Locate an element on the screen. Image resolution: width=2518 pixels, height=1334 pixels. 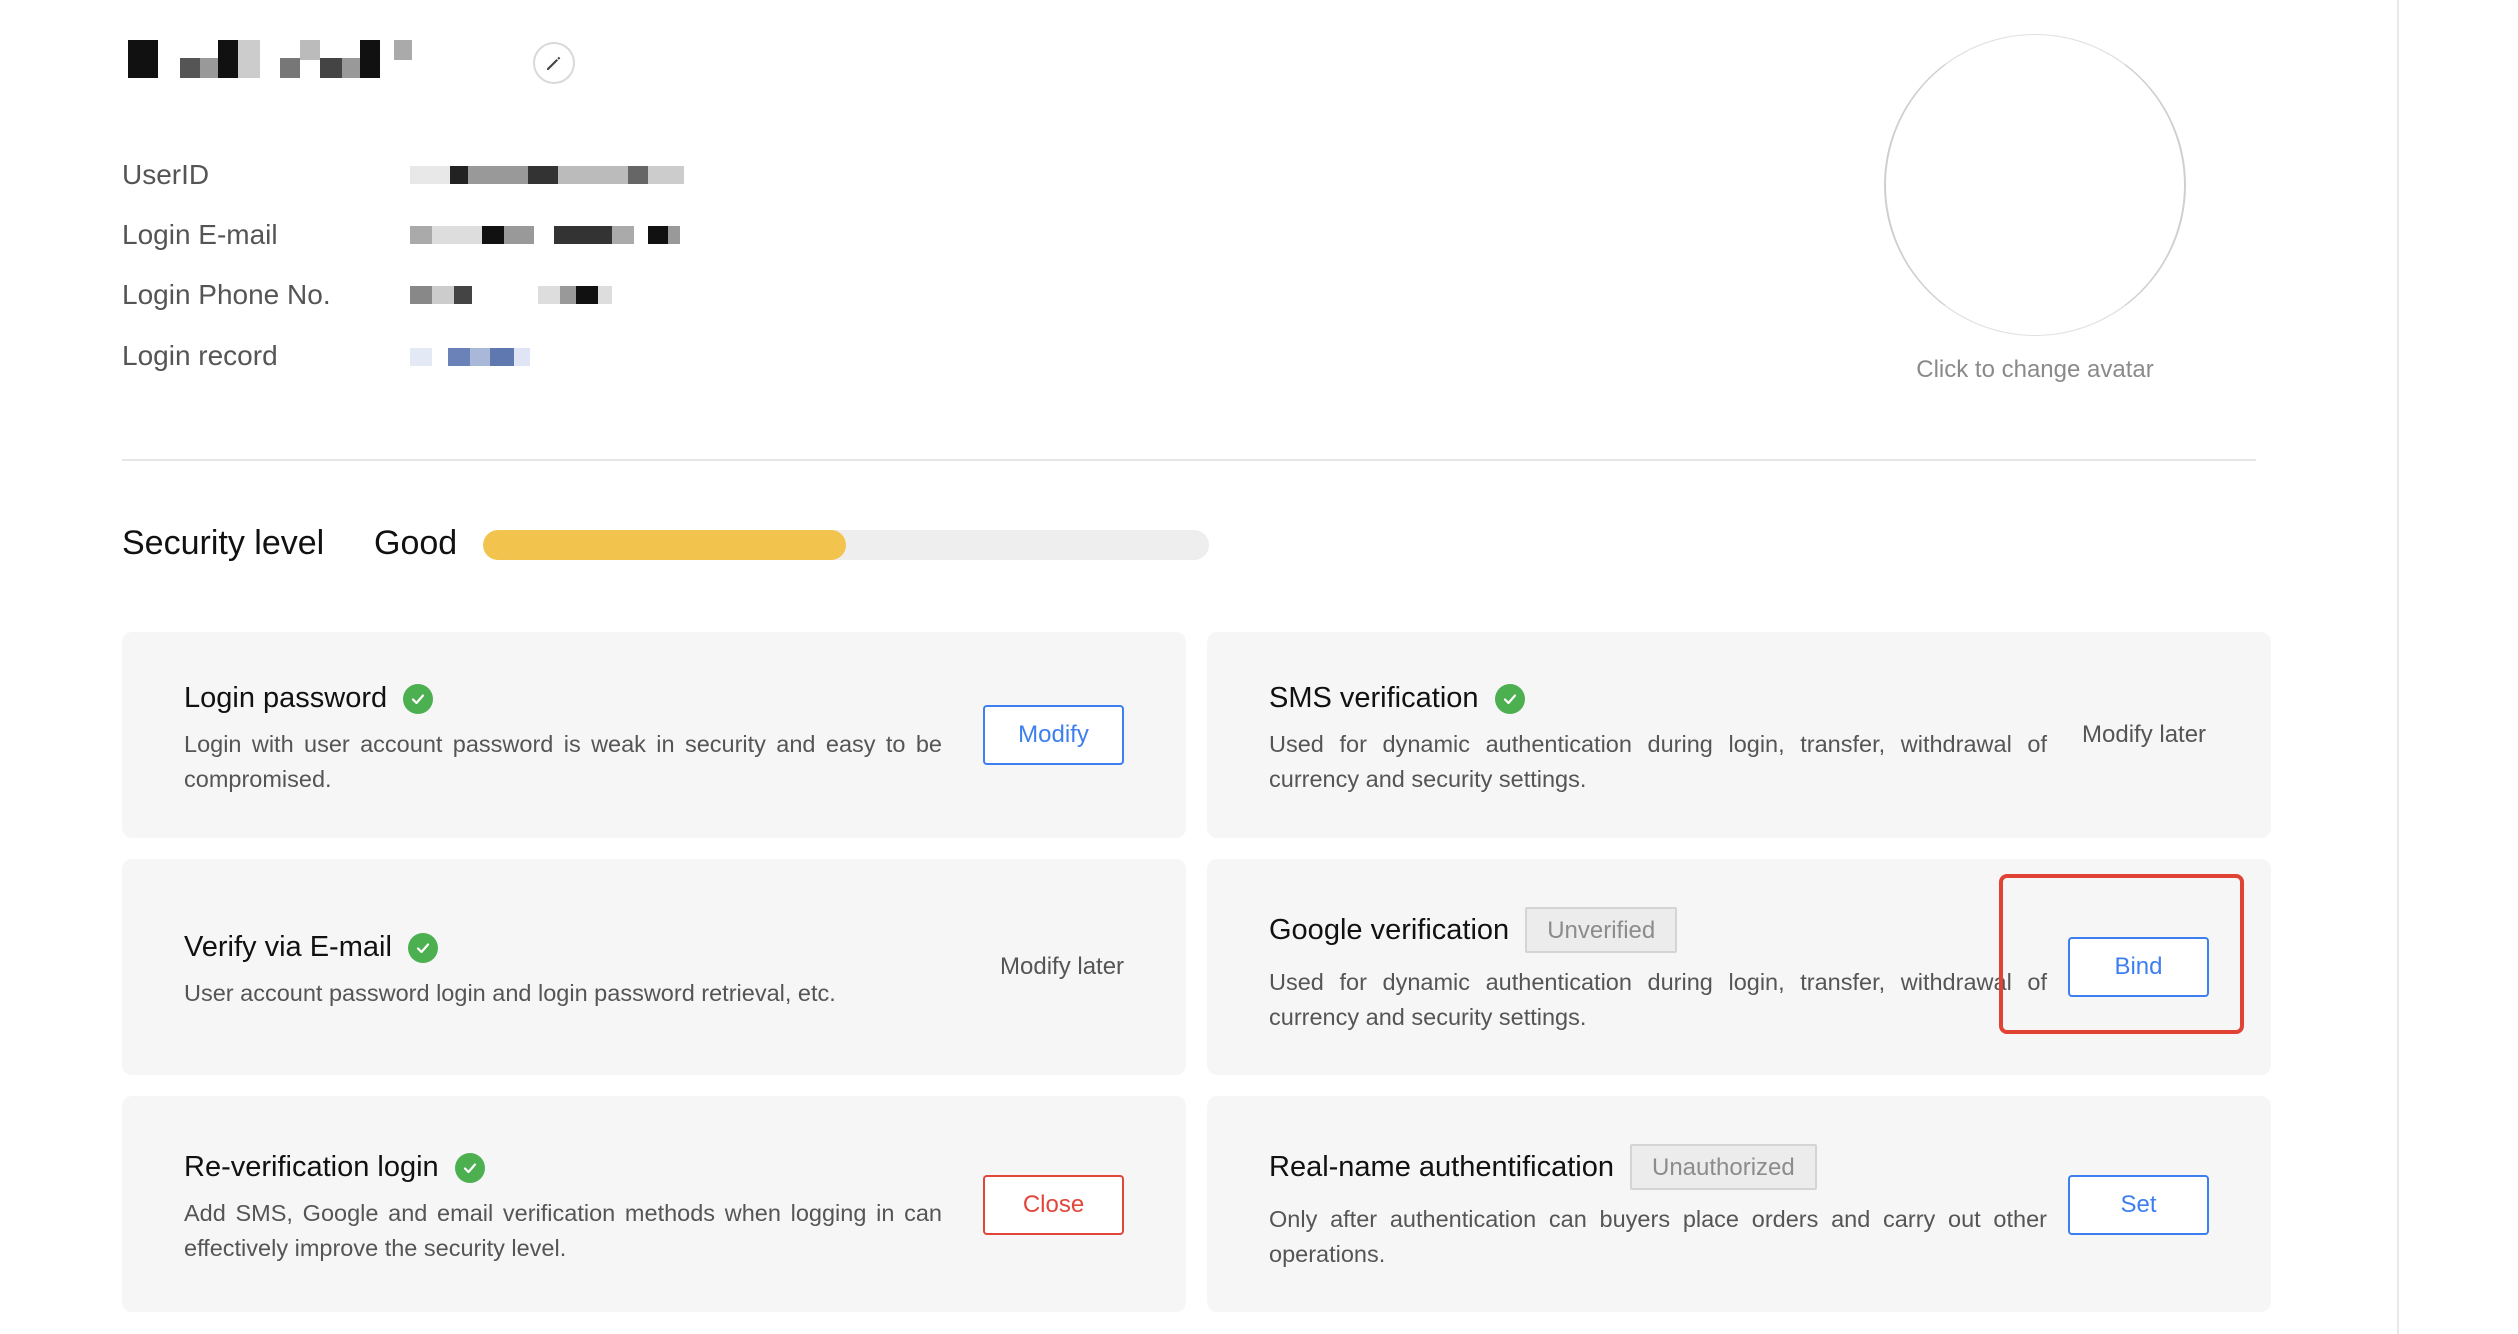
page-right-border is located at coordinates (2398, 667).